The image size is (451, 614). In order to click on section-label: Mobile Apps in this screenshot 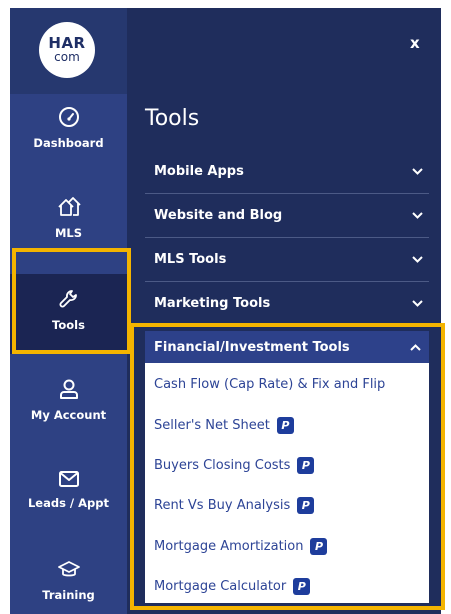, I will do `click(199, 171)`.